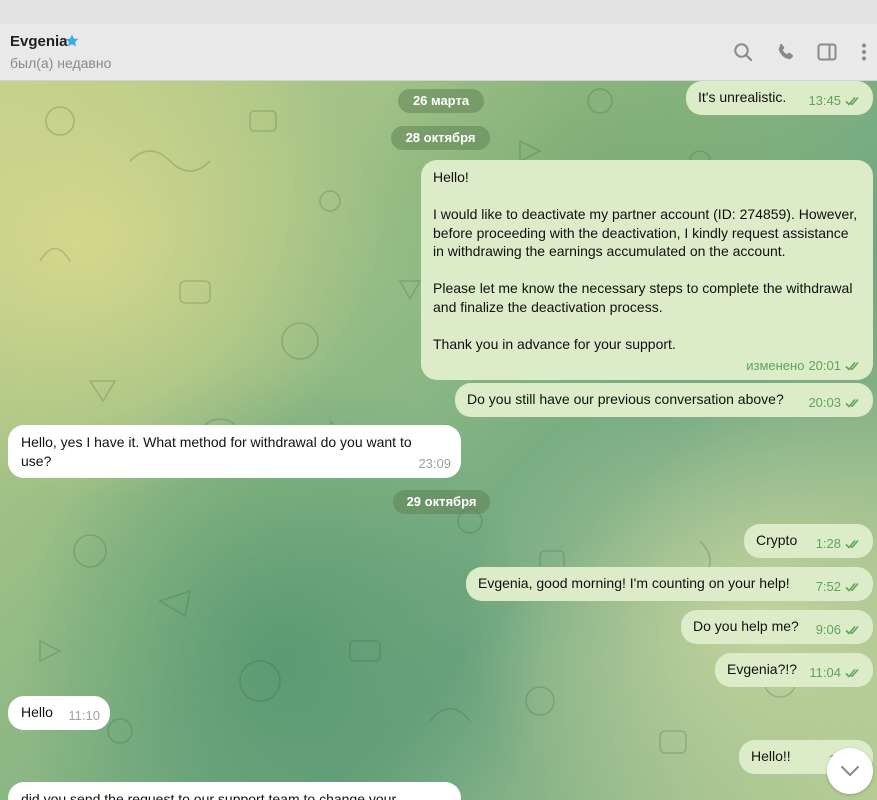 The height and width of the screenshot is (800, 877). I want to click on message-time: 11:10, so click(84, 715).